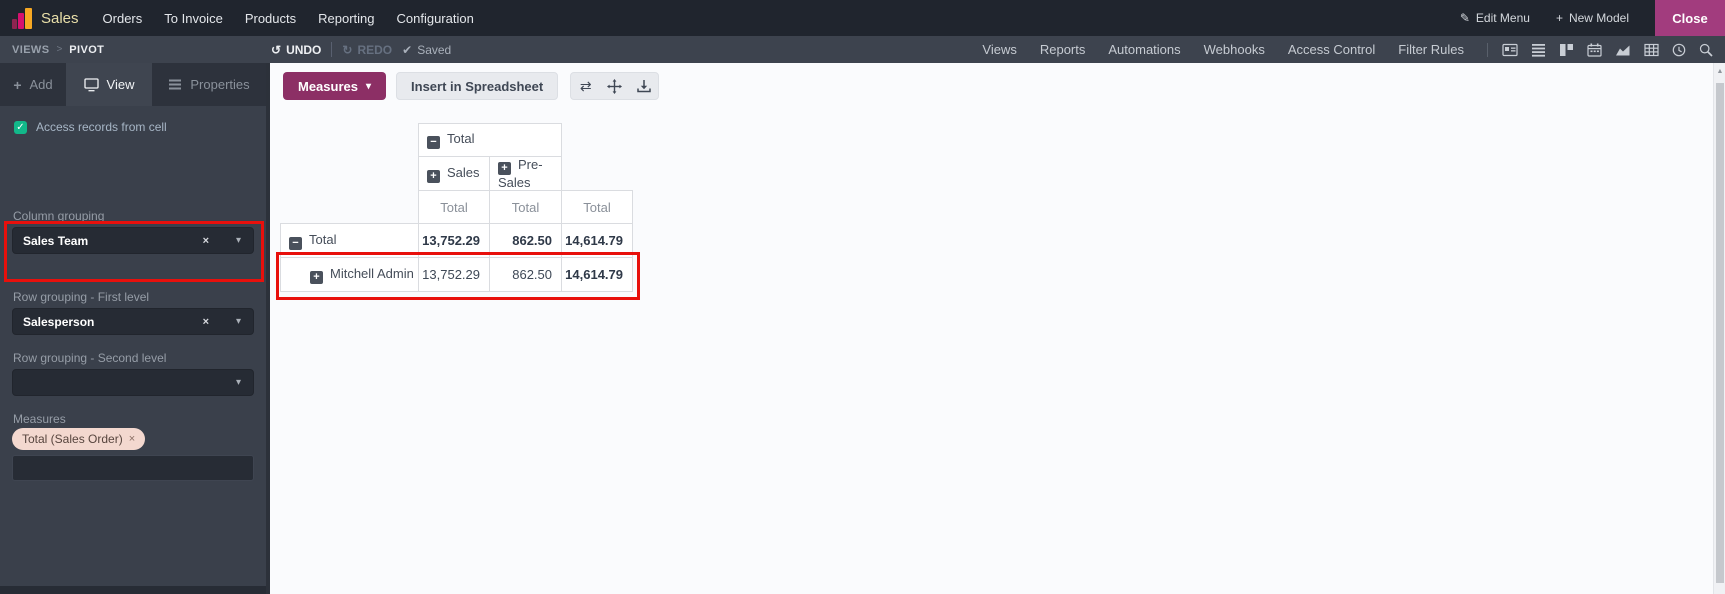 The width and height of the screenshot is (1725, 594). I want to click on pivot-row-total: − Total 13,752.29 862.50 14,614.79, so click(456, 240).